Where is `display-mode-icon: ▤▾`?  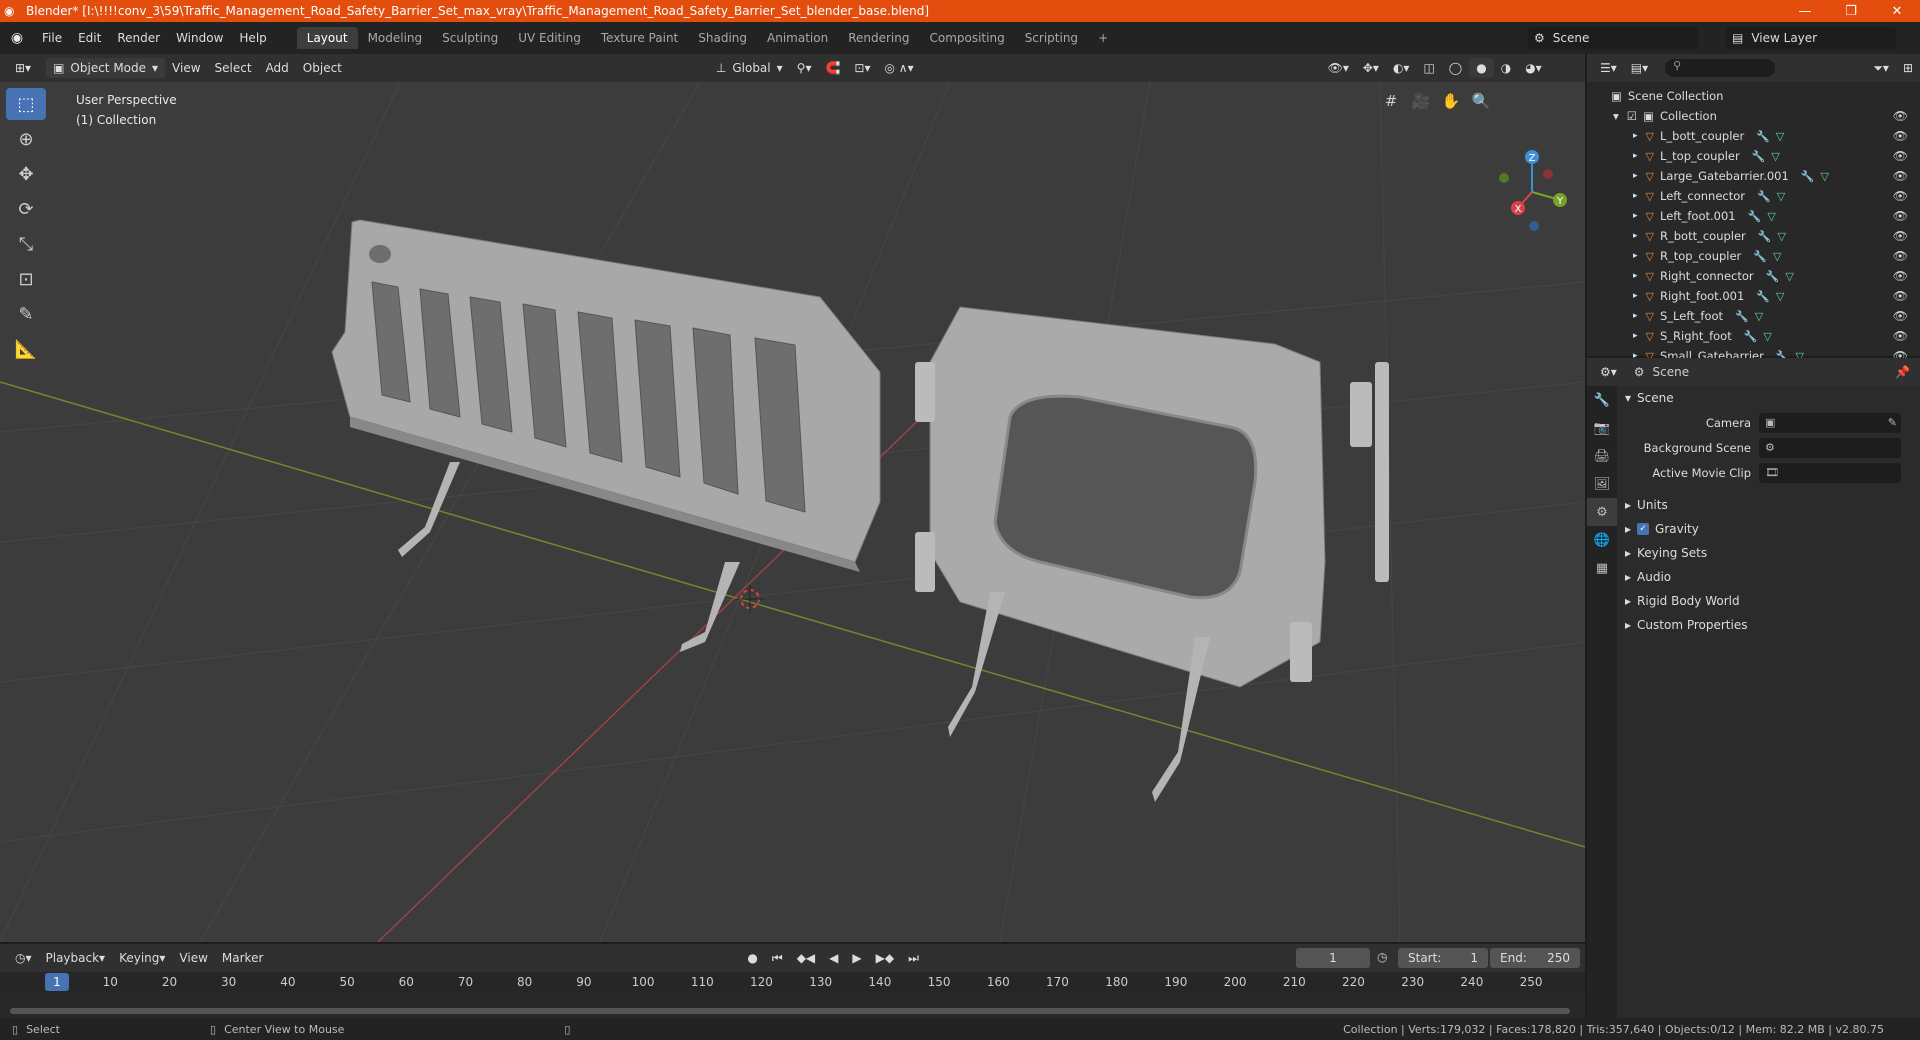 display-mode-icon: ▤▾ is located at coordinates (1639, 68).